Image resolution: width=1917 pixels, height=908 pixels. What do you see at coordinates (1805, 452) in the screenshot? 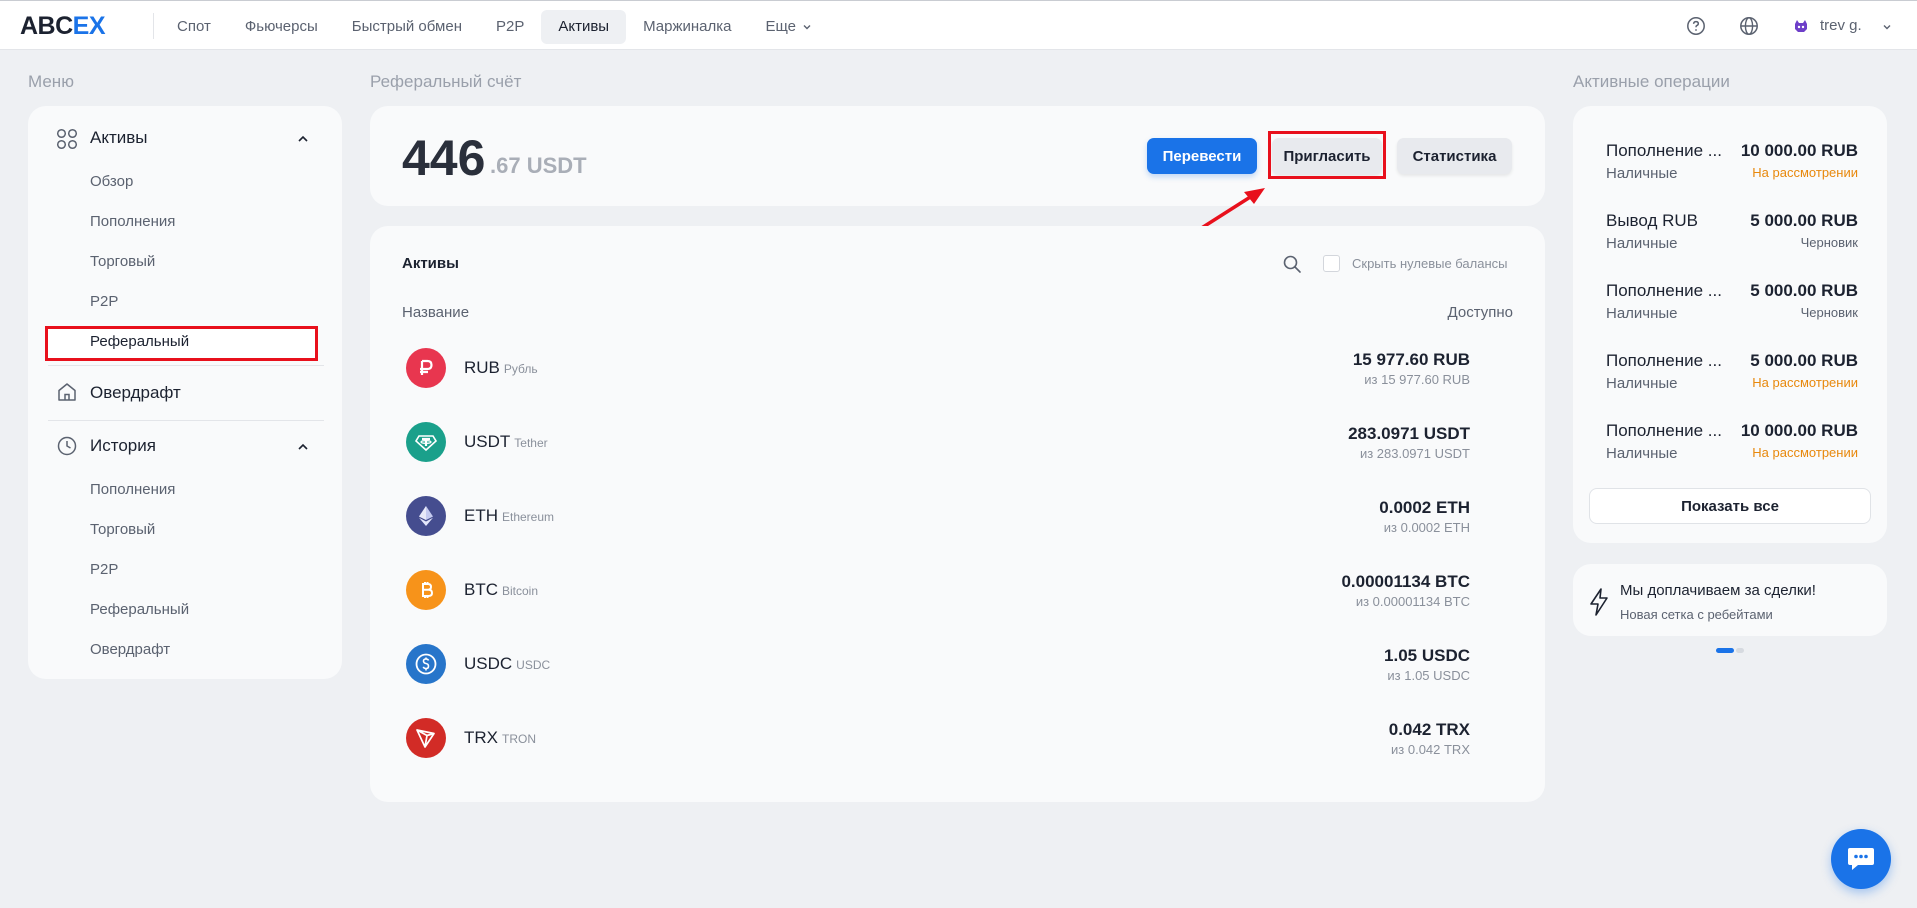
I see `operation-status: На рассмотрении` at bounding box center [1805, 452].